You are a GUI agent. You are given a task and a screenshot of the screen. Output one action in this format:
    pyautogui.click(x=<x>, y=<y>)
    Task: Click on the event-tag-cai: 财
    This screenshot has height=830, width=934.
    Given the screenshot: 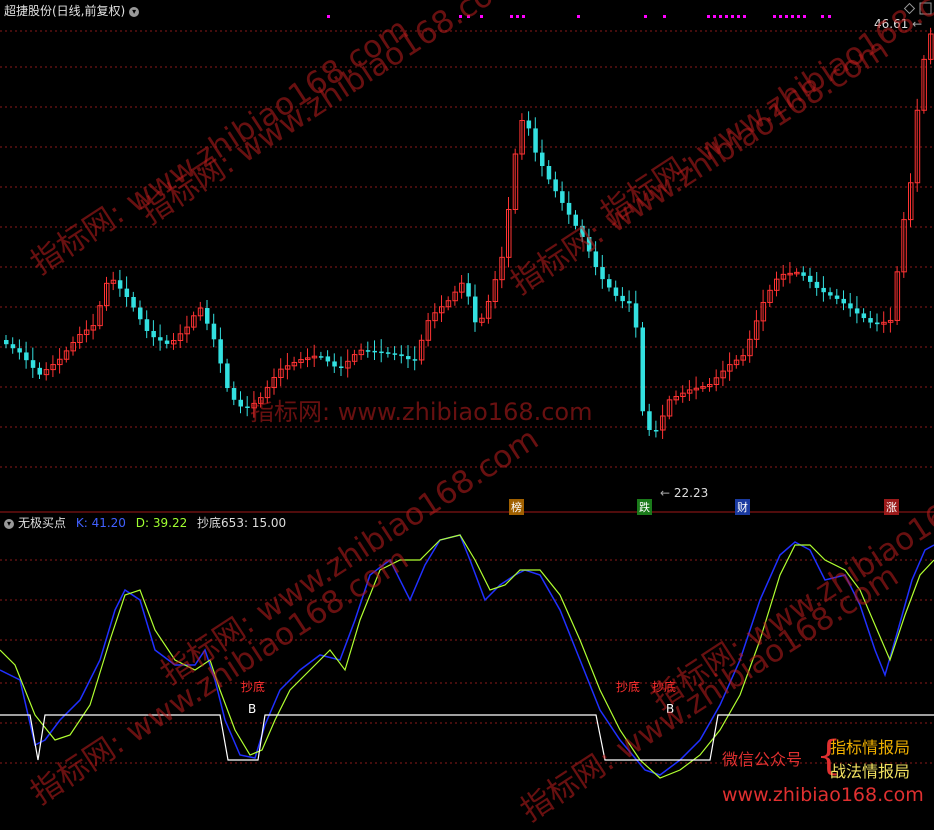 What is the action you would take?
    pyautogui.click(x=742, y=507)
    